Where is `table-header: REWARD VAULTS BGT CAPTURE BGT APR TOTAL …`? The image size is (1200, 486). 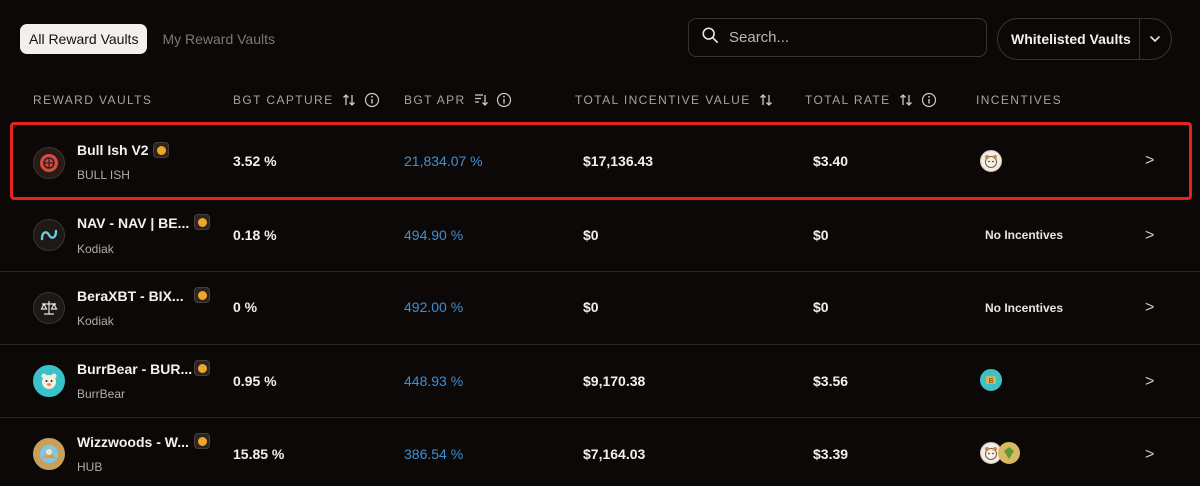 table-header: REWARD VAULTS BGT CAPTURE BGT APR TOTAL … is located at coordinates (600, 100).